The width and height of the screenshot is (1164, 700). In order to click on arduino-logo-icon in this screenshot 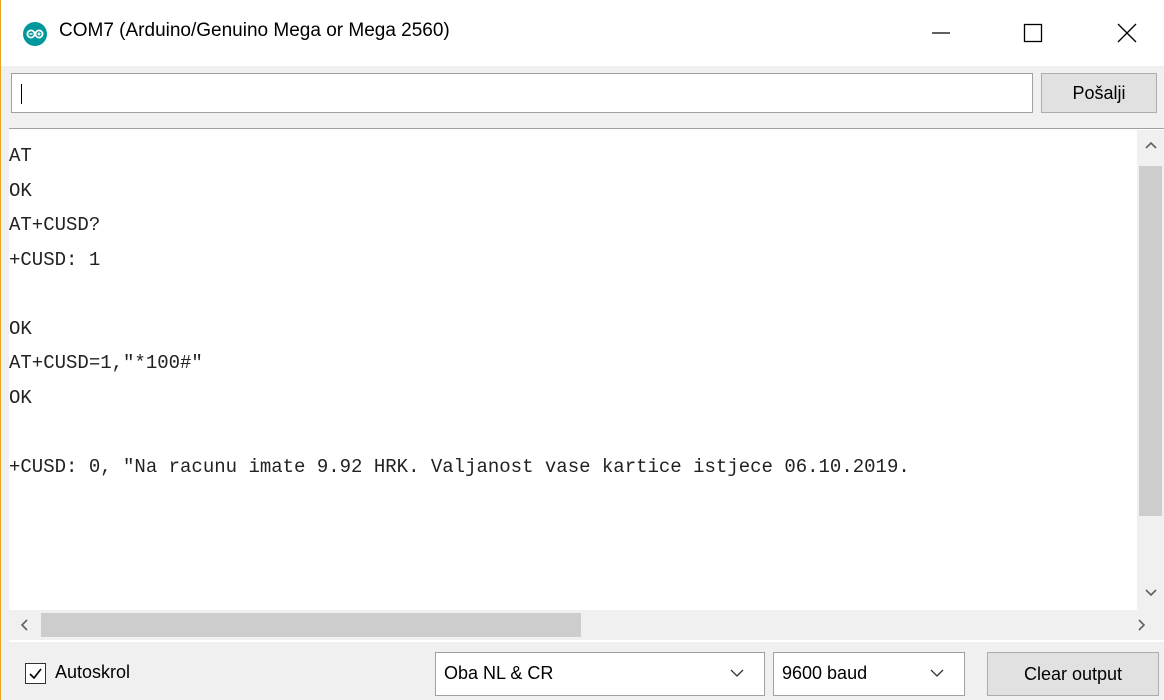, I will do `click(35, 34)`.